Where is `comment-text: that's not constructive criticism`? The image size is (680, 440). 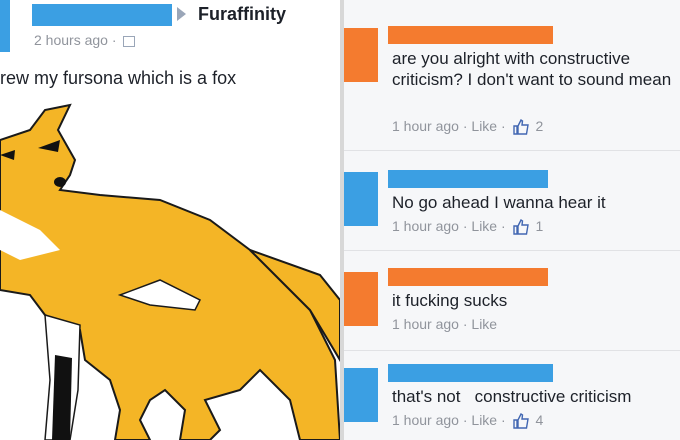
comment-text: that's not constructive criticism is located at coordinates (512, 396).